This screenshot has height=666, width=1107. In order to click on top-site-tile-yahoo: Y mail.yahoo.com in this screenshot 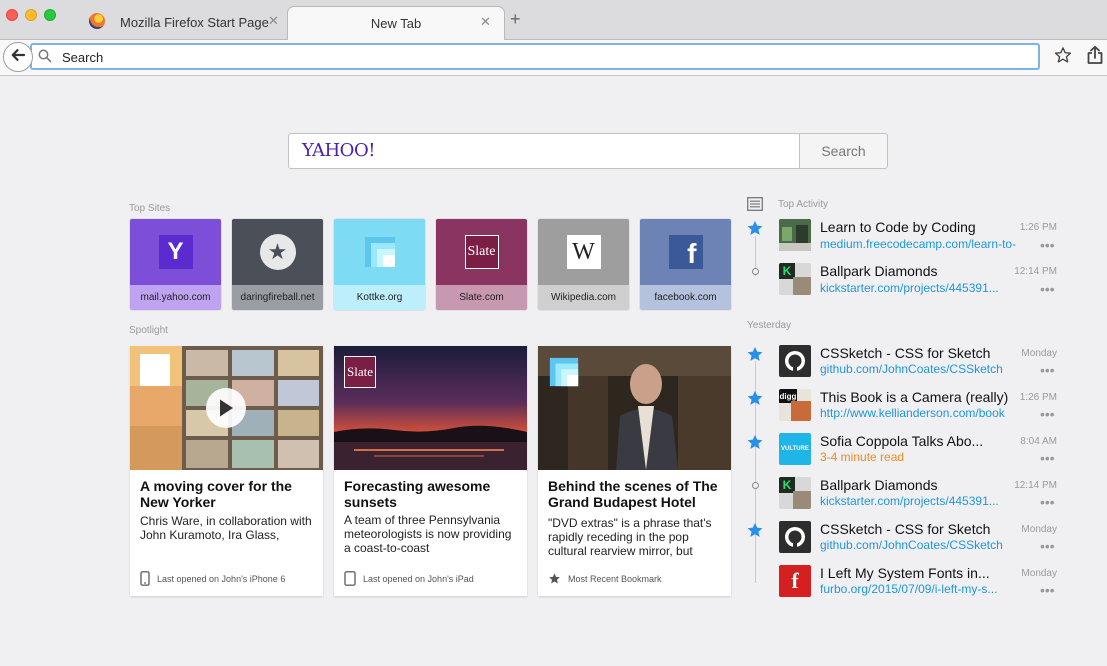, I will do `click(175, 264)`.